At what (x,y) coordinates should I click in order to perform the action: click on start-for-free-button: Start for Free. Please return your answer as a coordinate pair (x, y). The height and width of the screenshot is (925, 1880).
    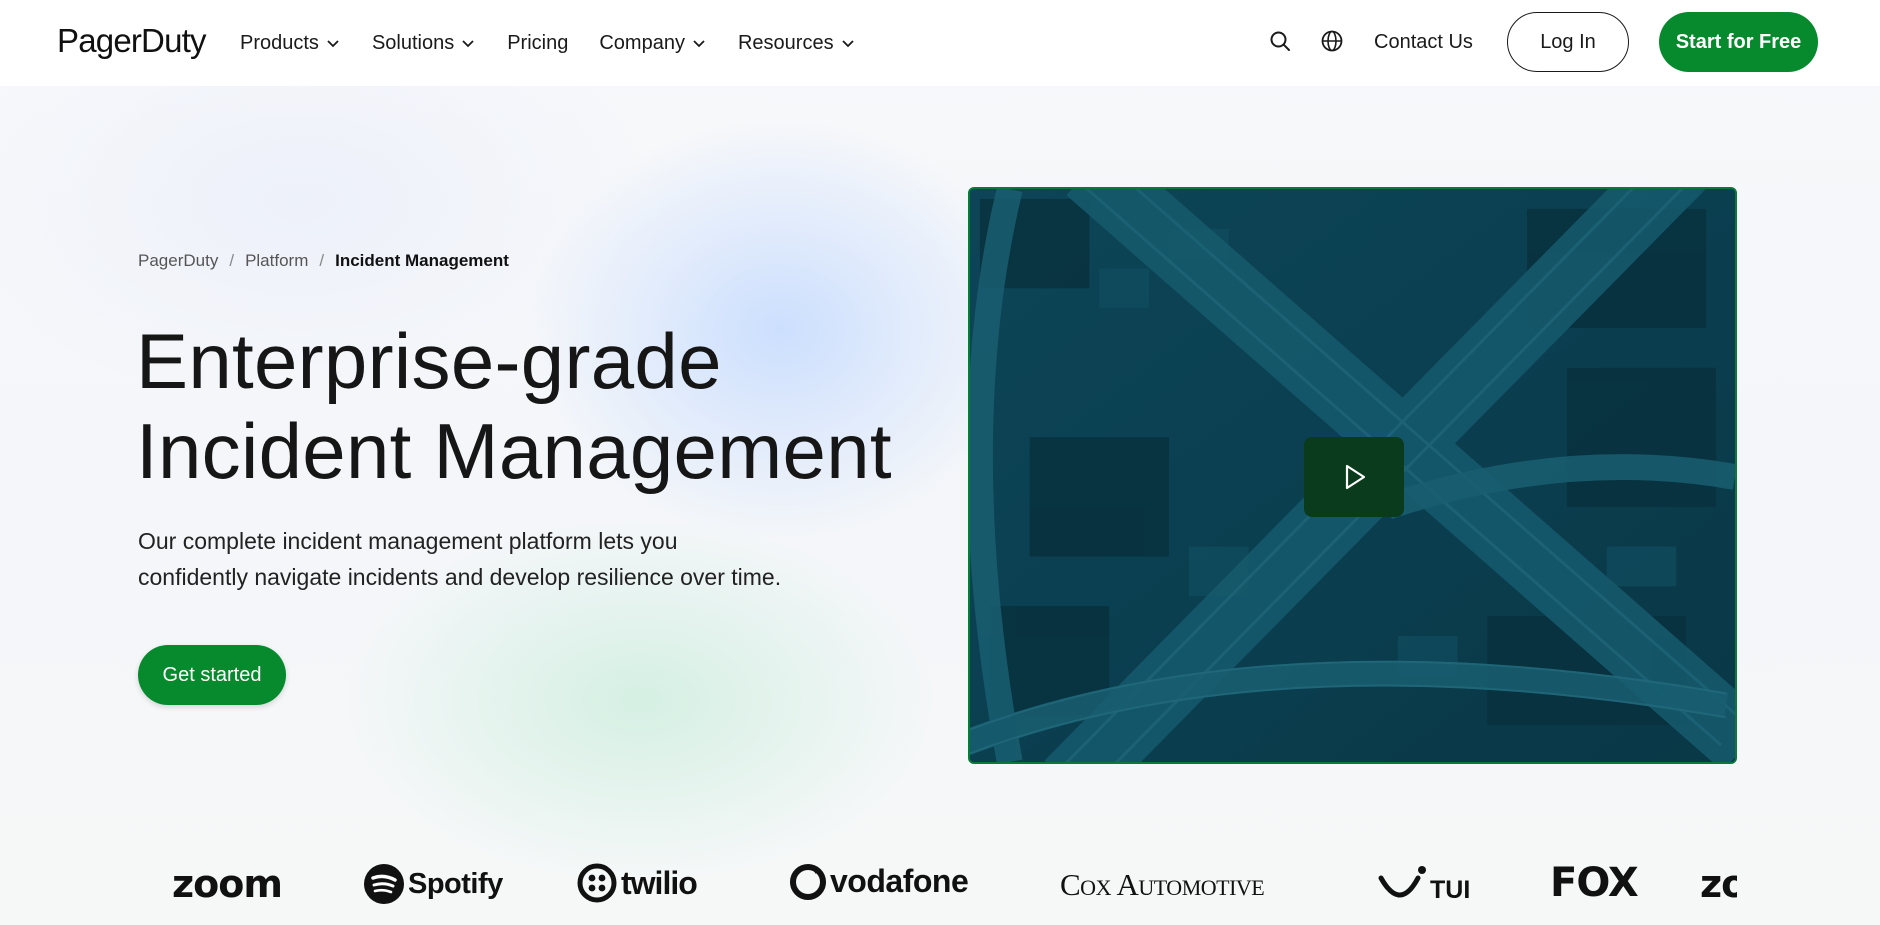
    Looking at the image, I should click on (1738, 42).